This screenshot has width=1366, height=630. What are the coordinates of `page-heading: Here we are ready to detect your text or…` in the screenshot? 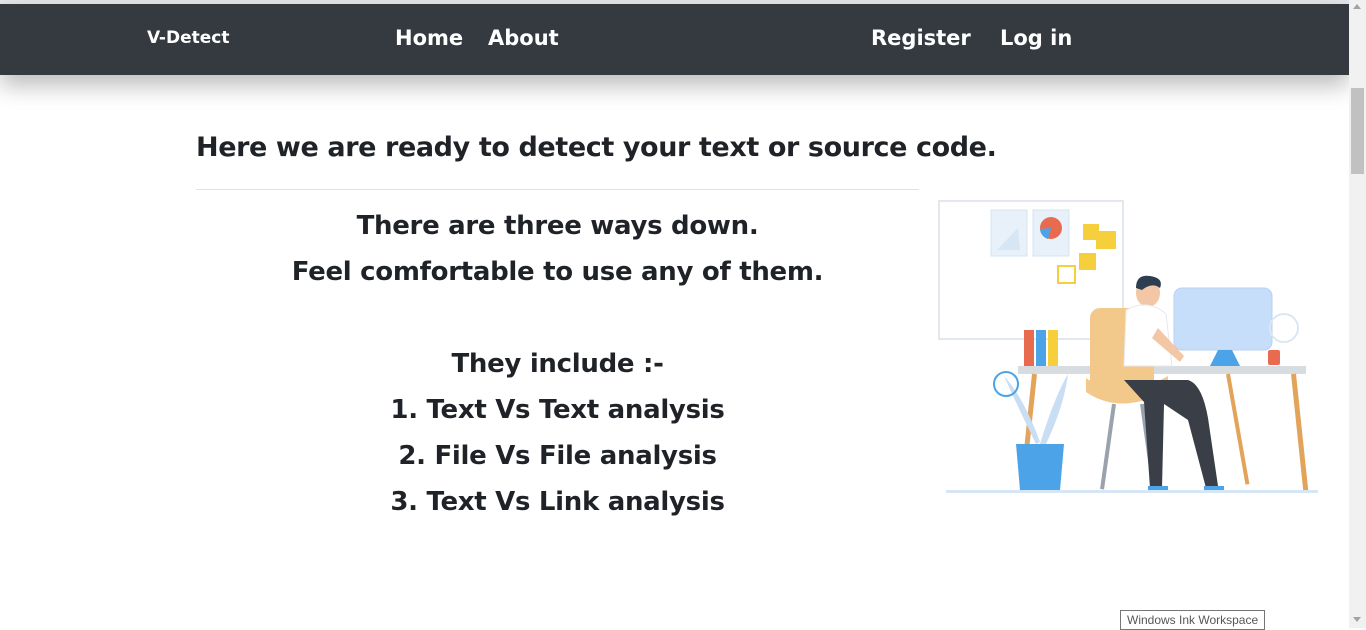 It's located at (596, 147).